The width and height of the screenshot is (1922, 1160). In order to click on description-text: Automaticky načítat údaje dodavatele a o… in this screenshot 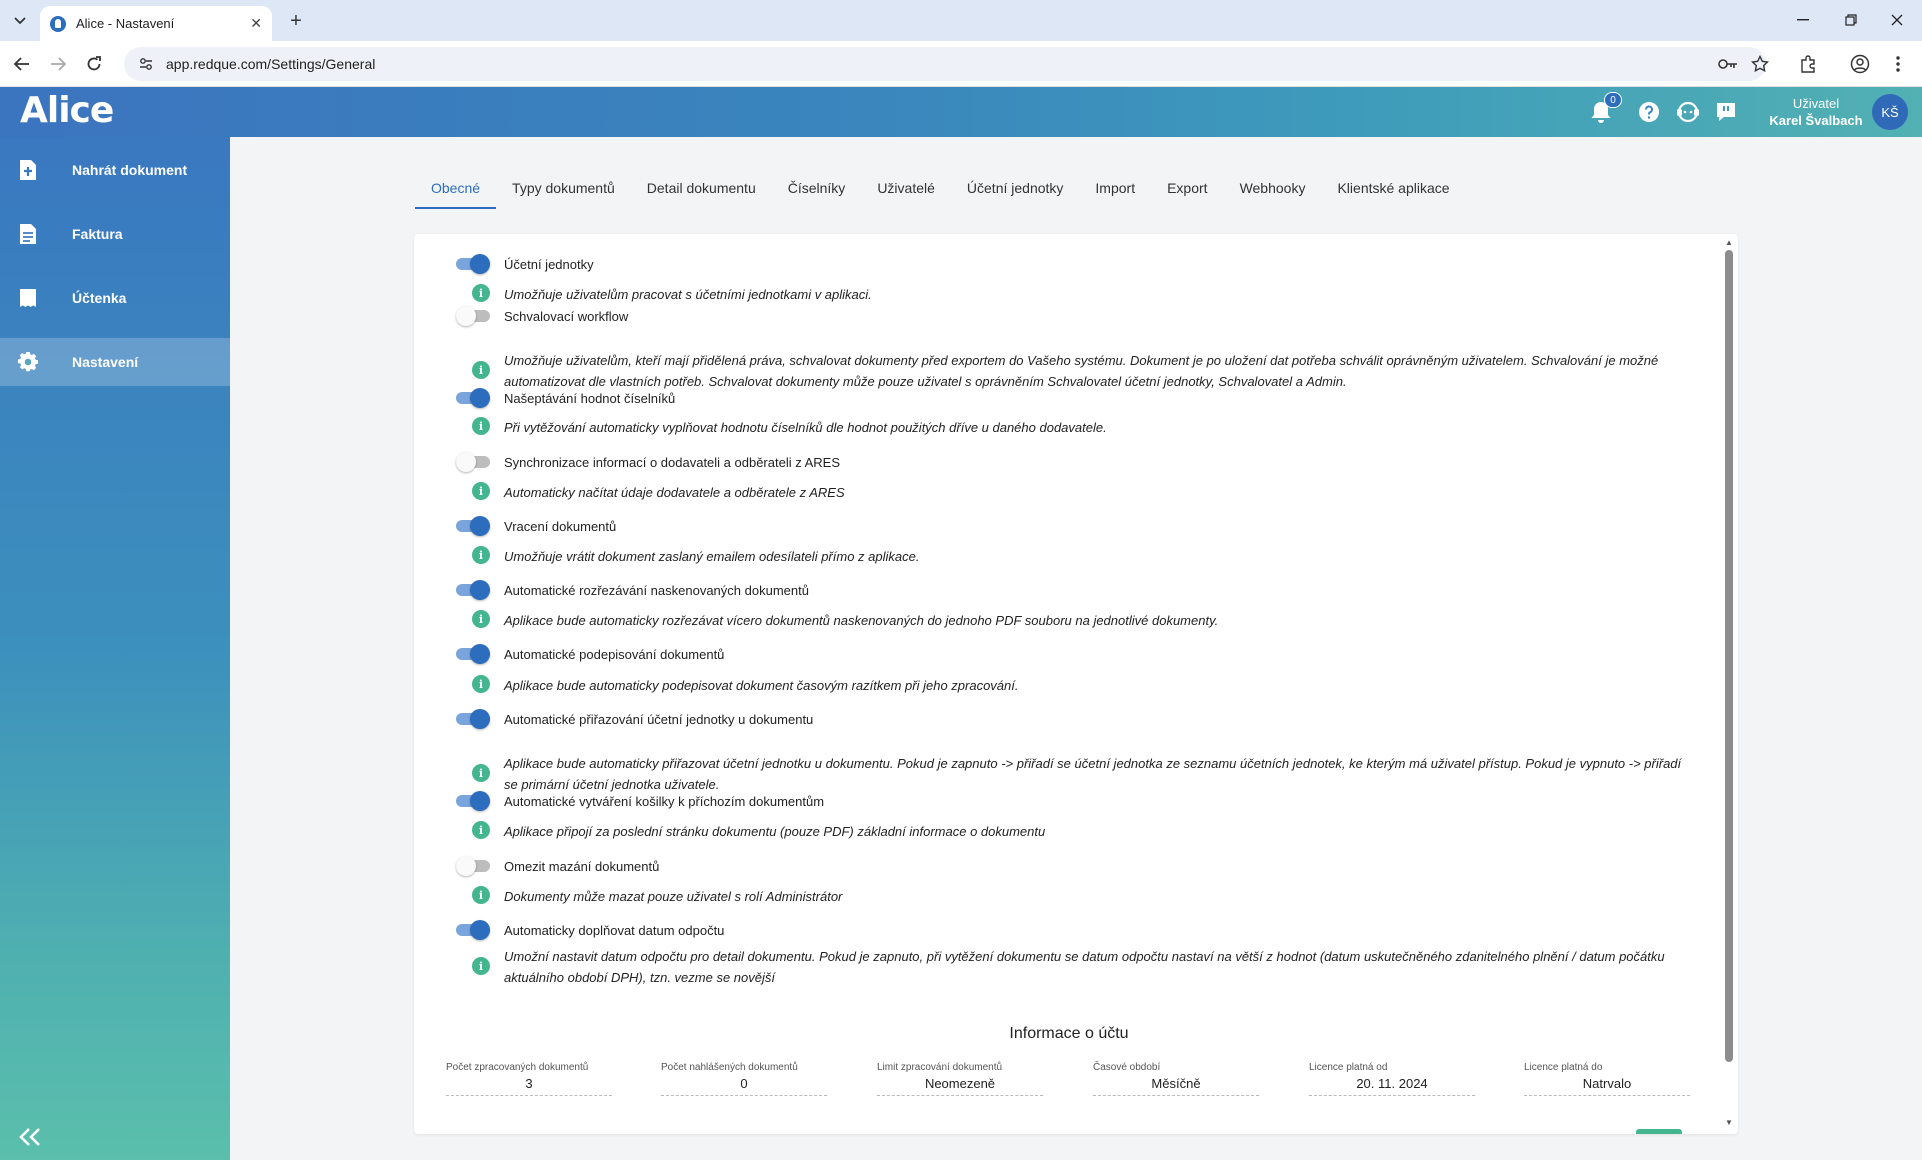, I will do `click(674, 492)`.